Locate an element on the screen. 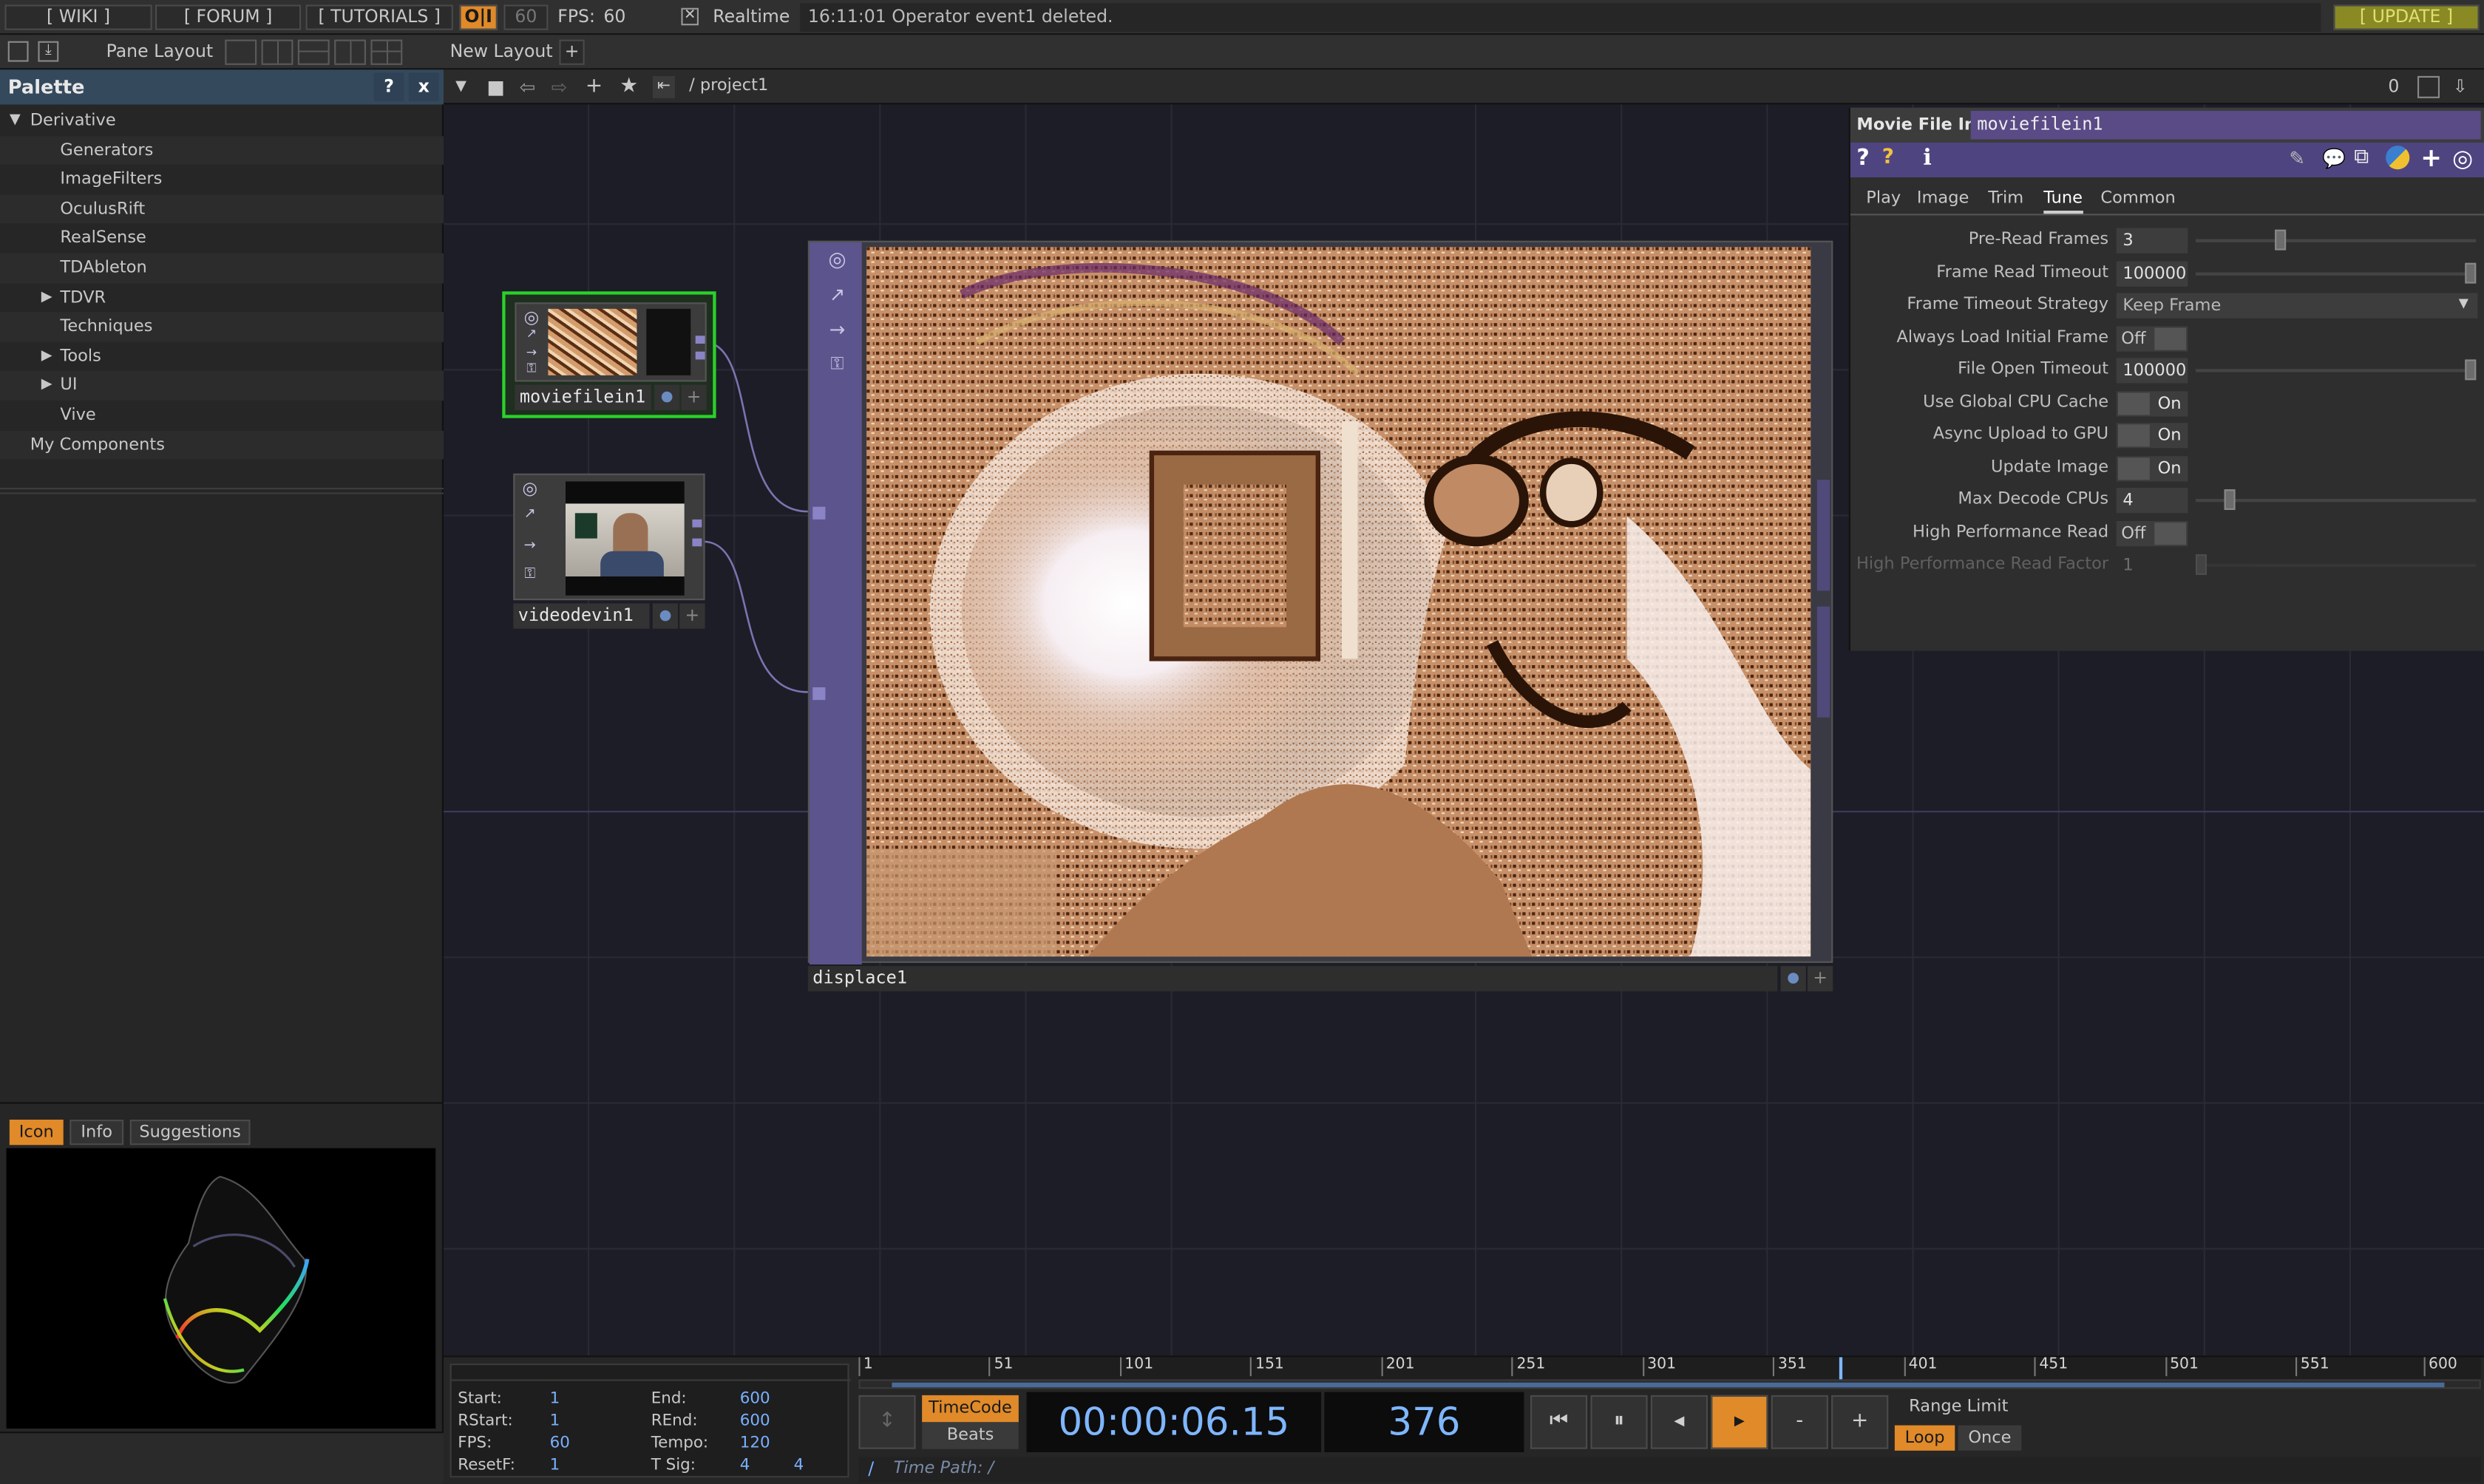 The width and height of the screenshot is (2484, 1484). range-scrollbar-thumb is located at coordinates (1668, 1385).